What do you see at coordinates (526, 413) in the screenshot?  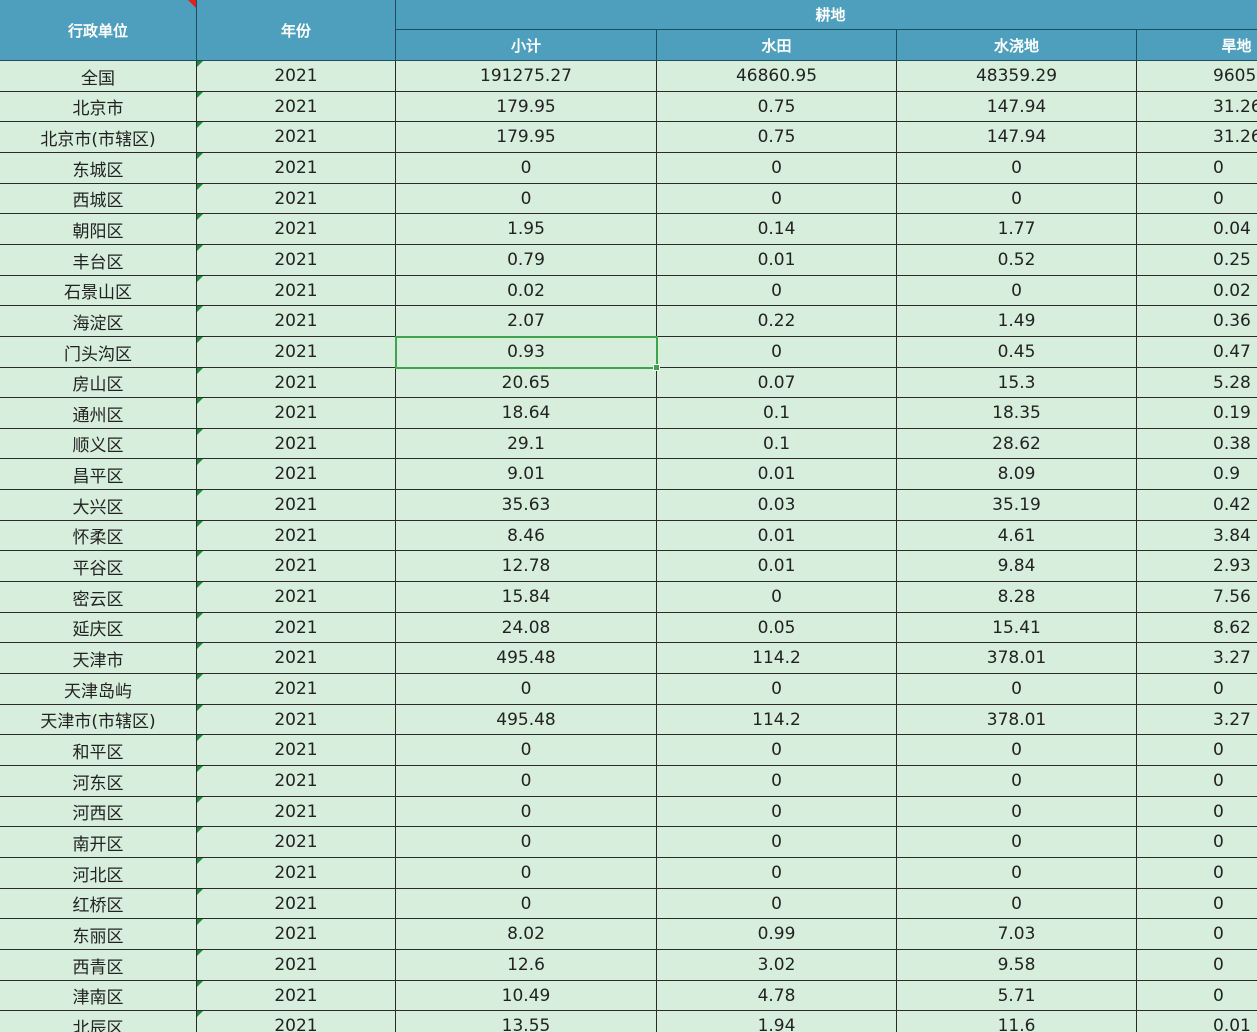 I see `cell-subtotal: 18.64` at bounding box center [526, 413].